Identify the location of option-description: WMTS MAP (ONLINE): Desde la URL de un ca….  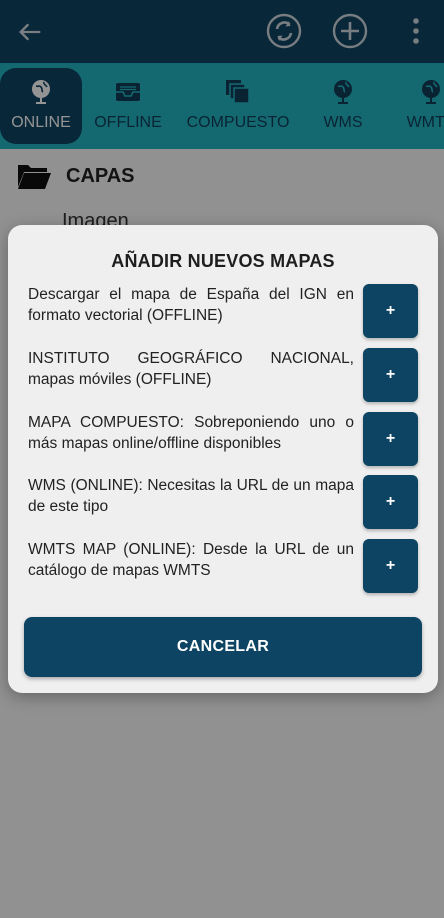
(191, 560).